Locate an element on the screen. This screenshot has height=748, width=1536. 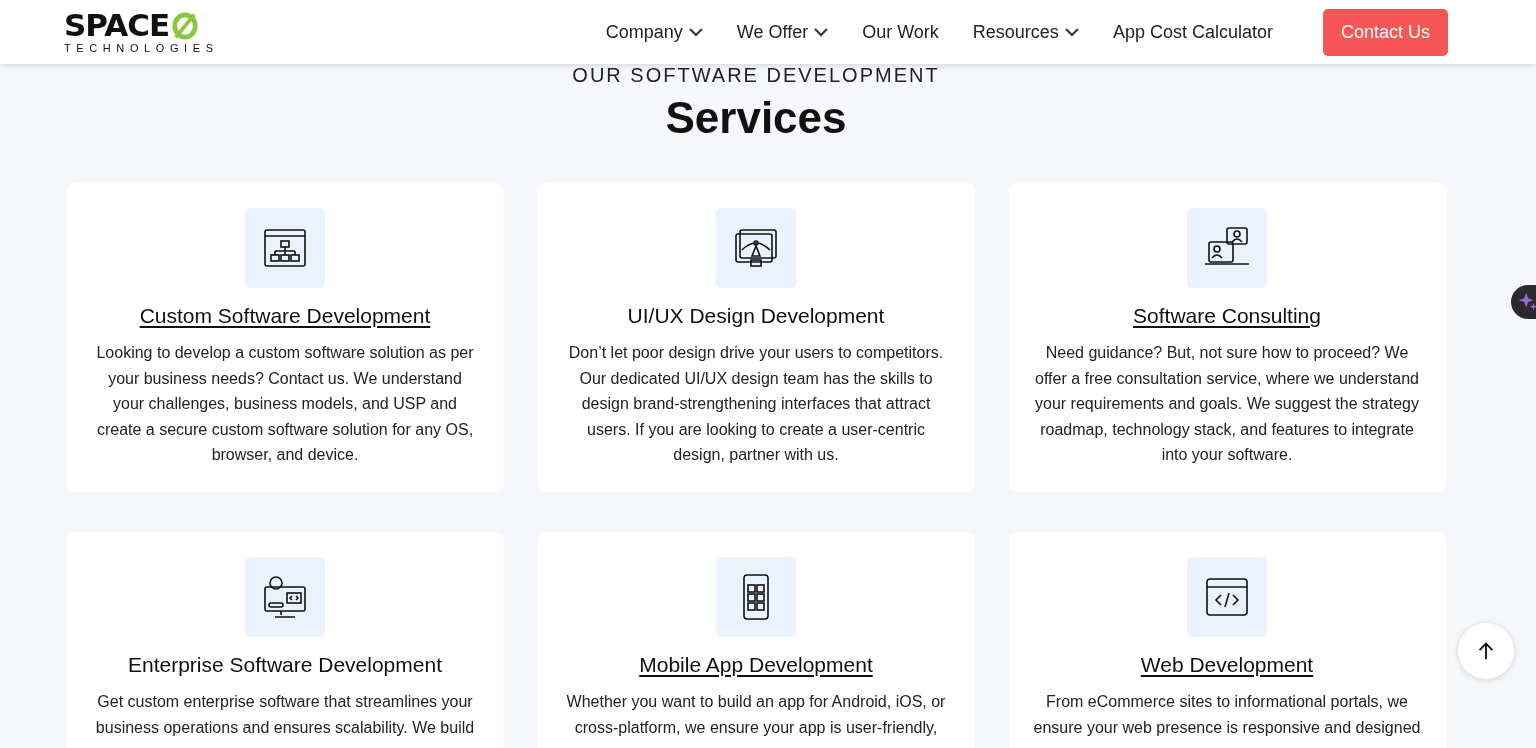
nav-link: App Cost Calculator is located at coordinates (1192, 32).